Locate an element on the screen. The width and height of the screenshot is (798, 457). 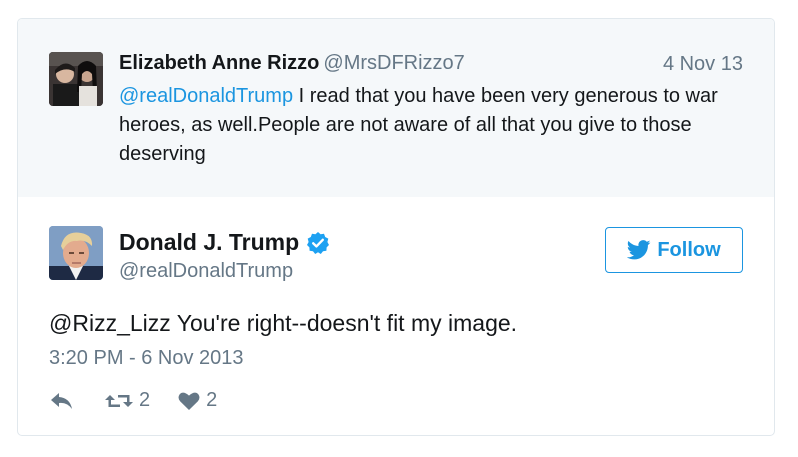
tweet-actions: 2 2 is located at coordinates (133, 400).